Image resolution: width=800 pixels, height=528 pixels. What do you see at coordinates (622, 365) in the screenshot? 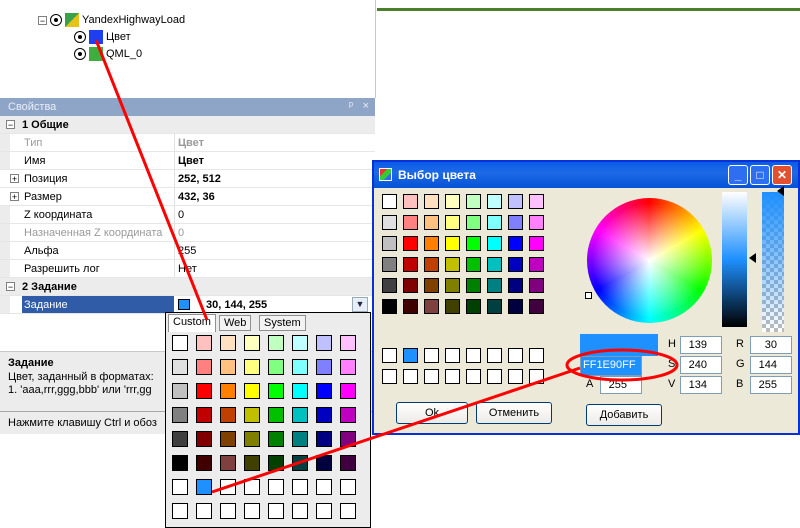
I see `annotation-ellipse` at bounding box center [622, 365].